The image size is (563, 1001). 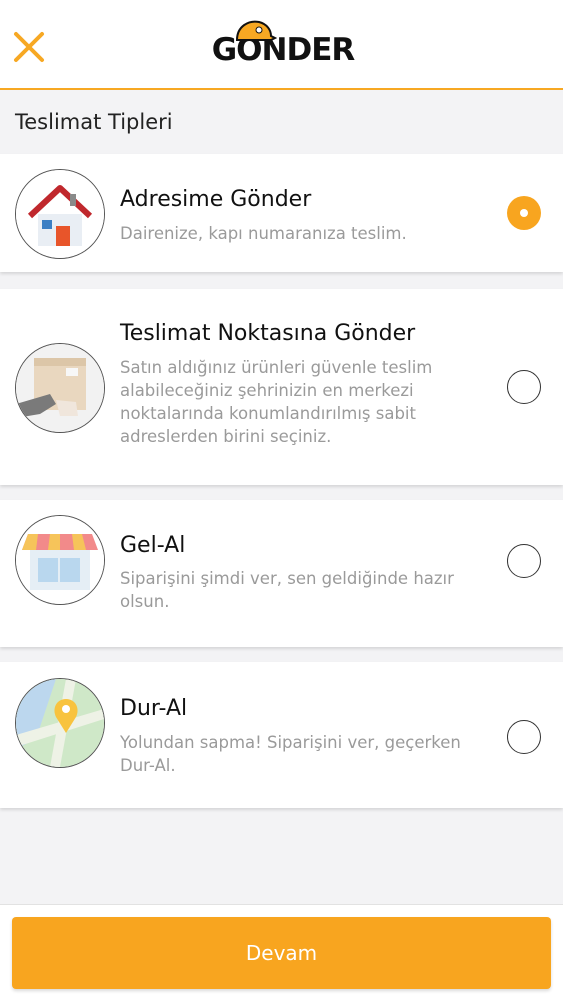 What do you see at coordinates (60, 388) in the screenshot?
I see `package-handoff-icon` at bounding box center [60, 388].